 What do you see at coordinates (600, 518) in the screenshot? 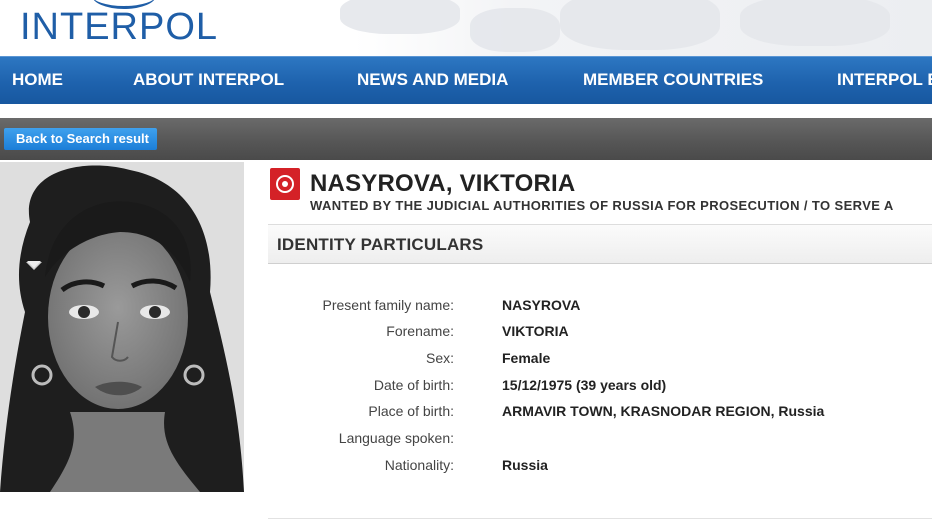
I see `section-divider` at bounding box center [600, 518].